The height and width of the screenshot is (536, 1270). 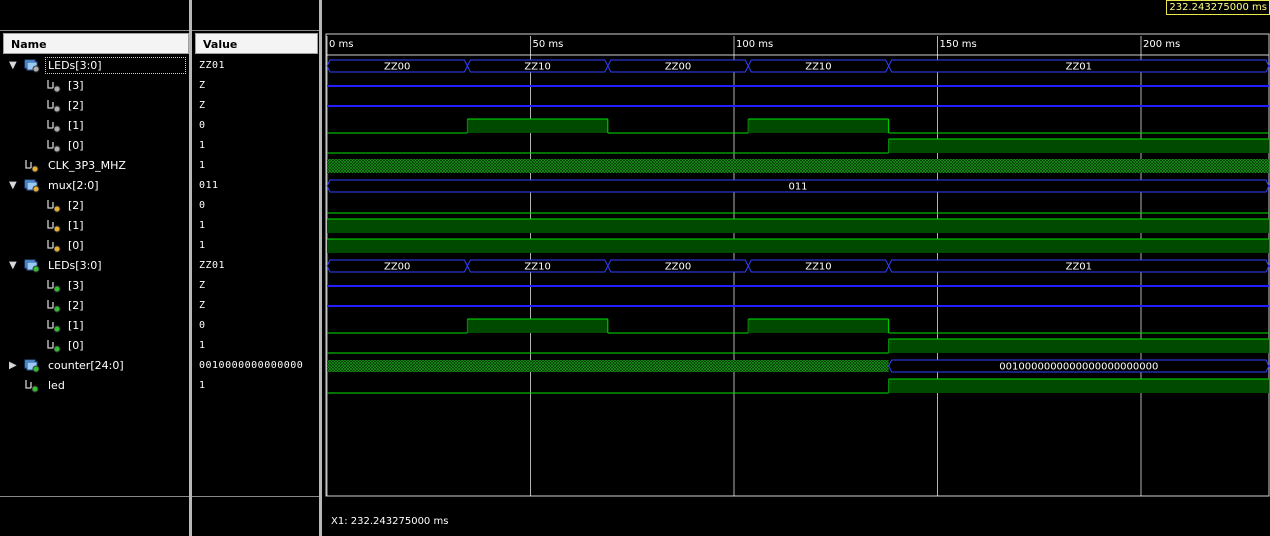 What do you see at coordinates (798, 166) in the screenshot?
I see `clock-hatch` at bounding box center [798, 166].